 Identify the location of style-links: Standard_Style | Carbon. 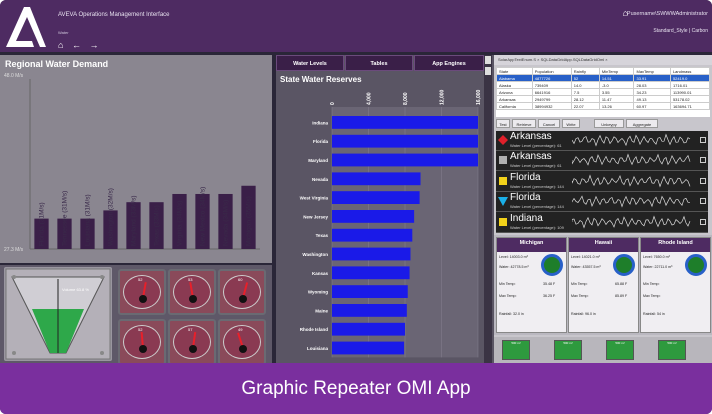
(680, 31).